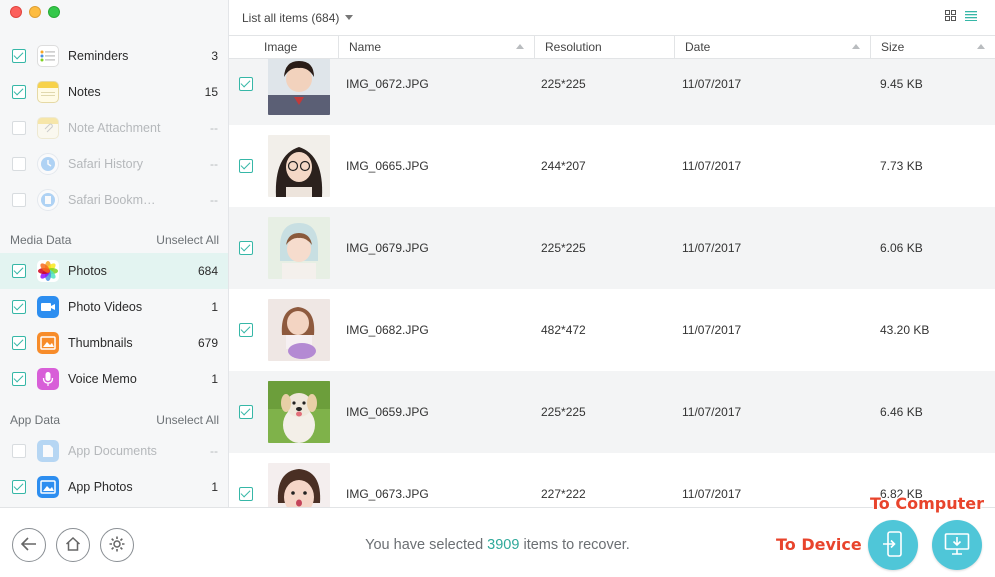 Image resolution: width=995 pixels, height=577 pixels. Describe the element at coordinates (612, 412) in the screenshot. I see `table-row: IMG_0659.JPG 225*225 11/07/2017 6.46 KB` at that location.